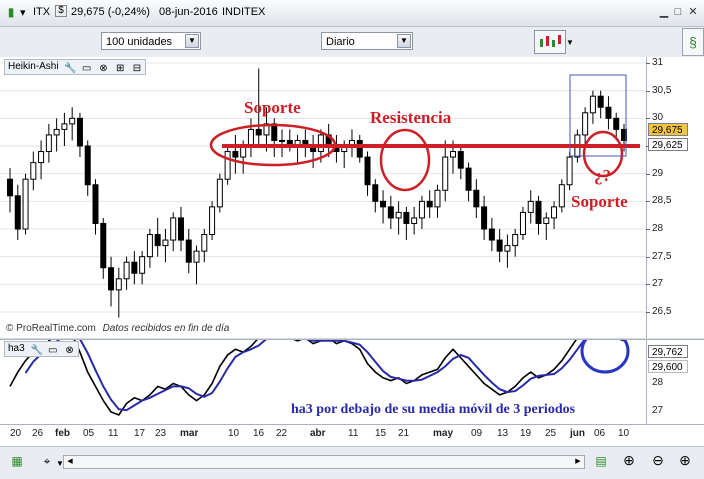 This screenshot has height=479, width=704. Describe the element at coordinates (47, 461) in the screenshot. I see `cursor-icon: ⌖` at that location.